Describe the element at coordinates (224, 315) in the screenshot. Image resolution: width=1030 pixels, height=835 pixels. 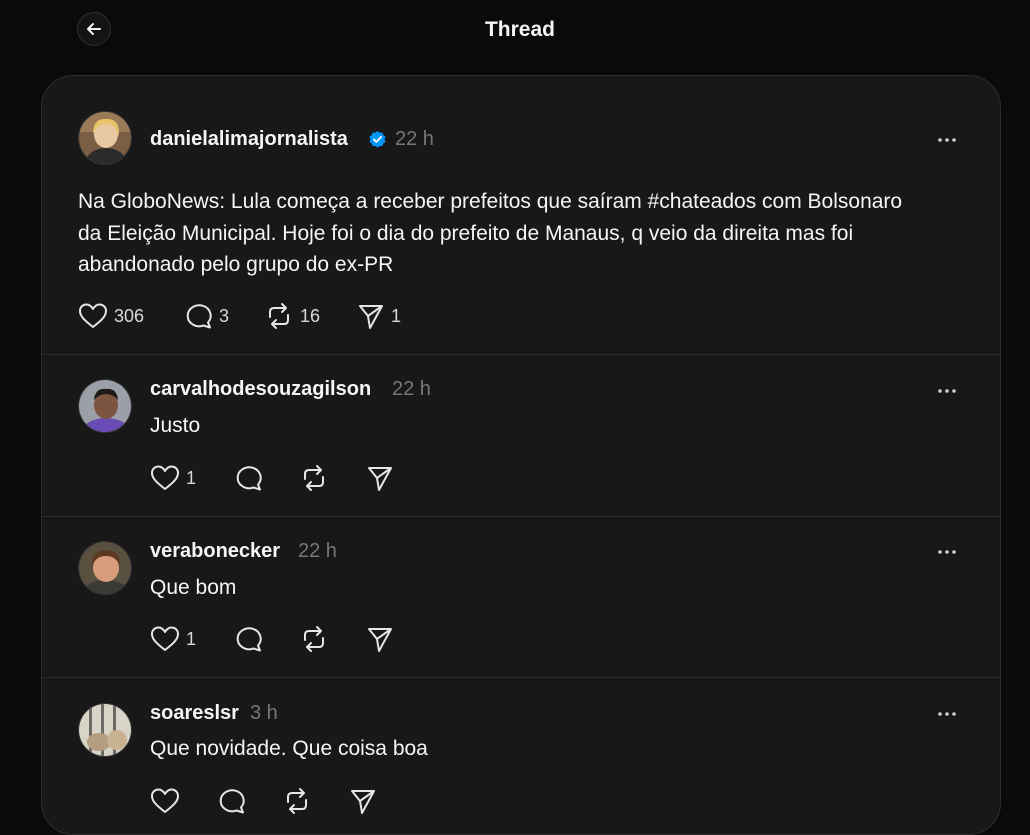
I see `reply-count: 3` at that location.